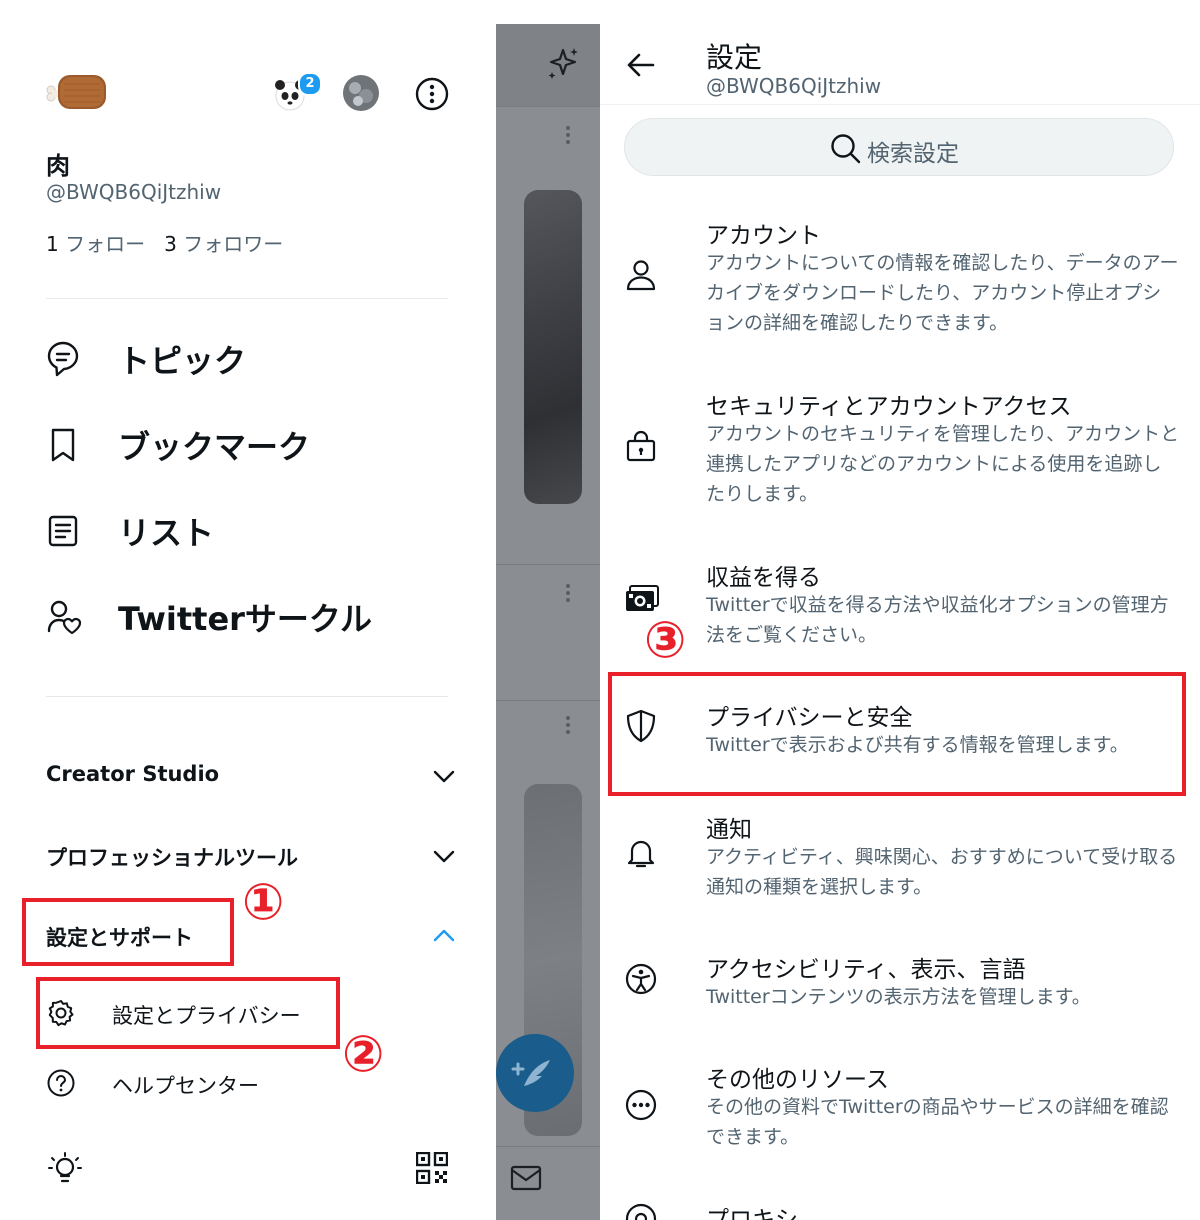  I want to click on section-label: Creator Studio, so click(133, 774).